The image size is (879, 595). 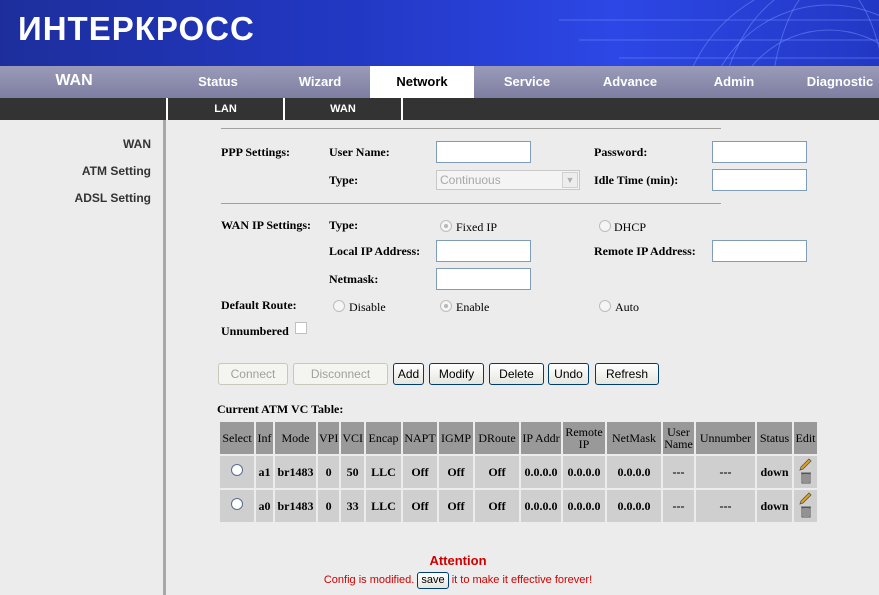 What do you see at coordinates (483, 251) in the screenshot?
I see `local-ip-input` at bounding box center [483, 251].